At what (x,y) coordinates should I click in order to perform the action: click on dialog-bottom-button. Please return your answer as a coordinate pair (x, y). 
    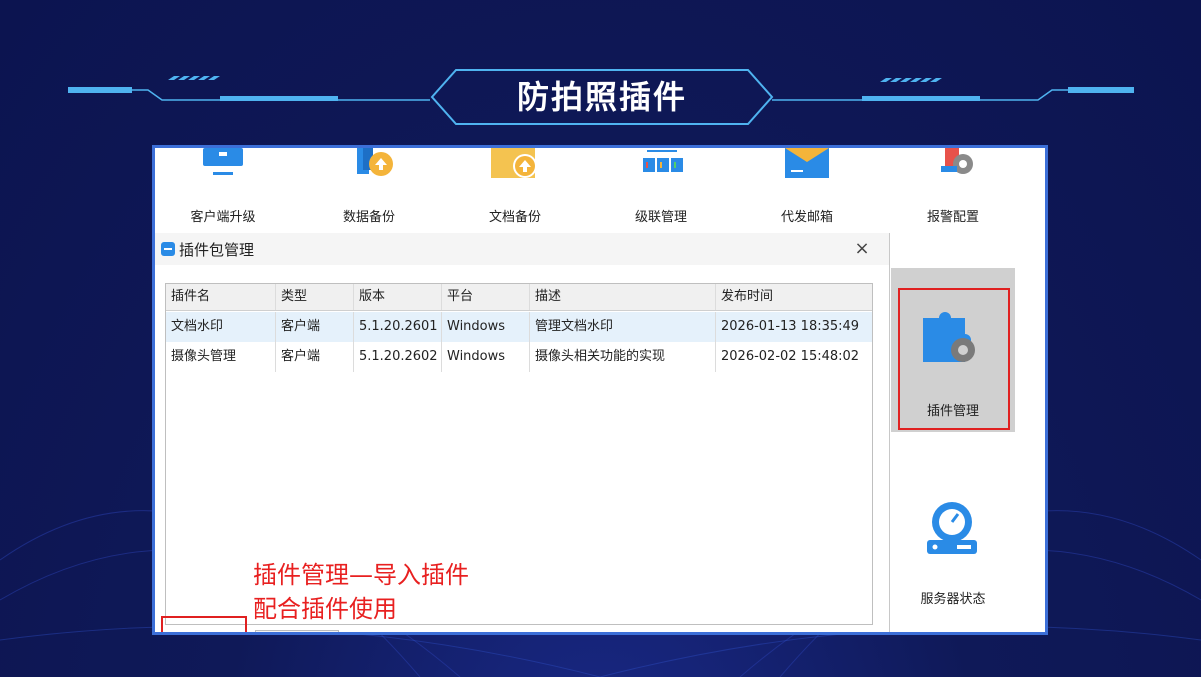
    Looking at the image, I should click on (297, 631).